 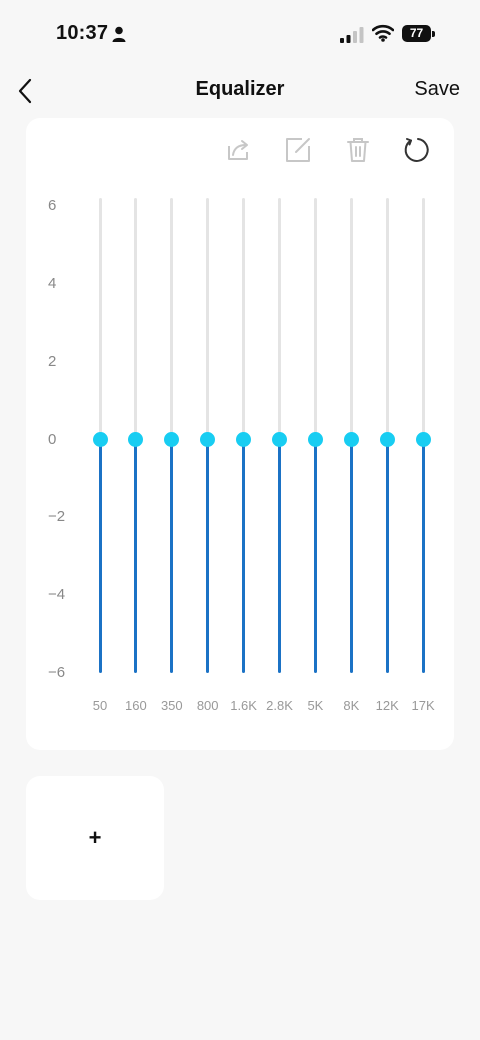 I want to click on y-tick-label: −4, so click(x=57, y=595).